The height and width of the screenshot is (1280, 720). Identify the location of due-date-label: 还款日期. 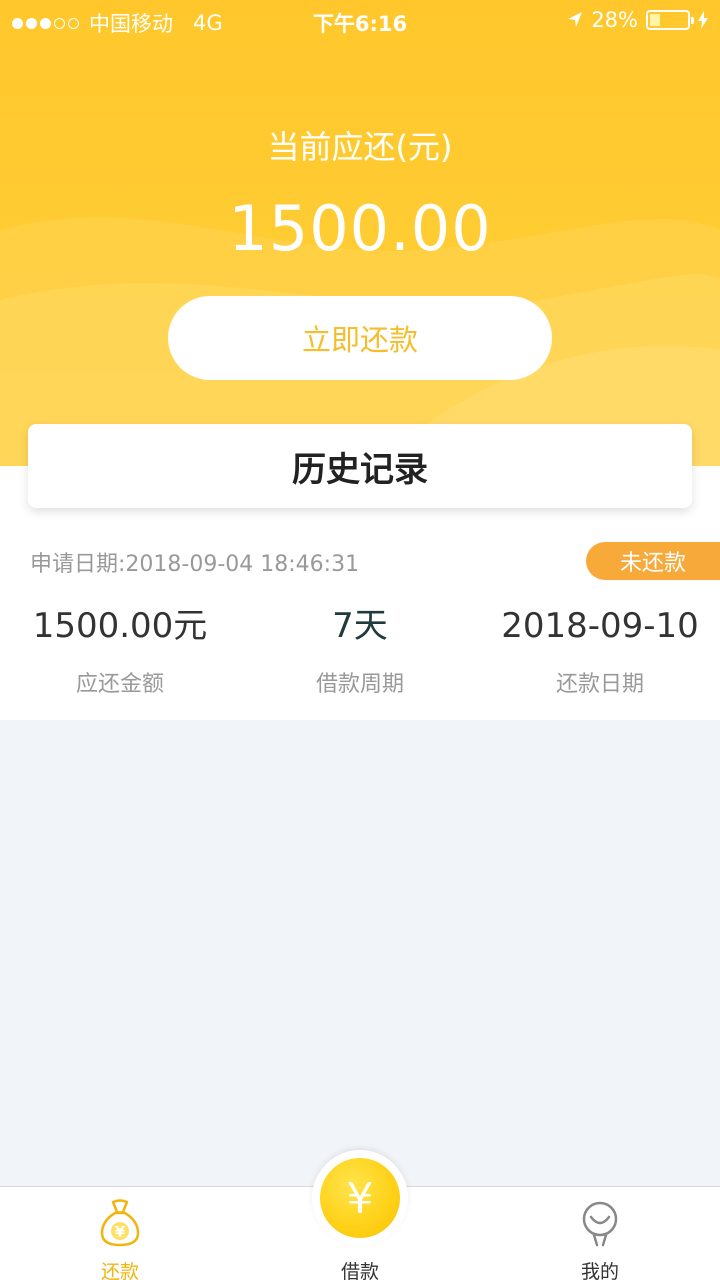
(599, 684).